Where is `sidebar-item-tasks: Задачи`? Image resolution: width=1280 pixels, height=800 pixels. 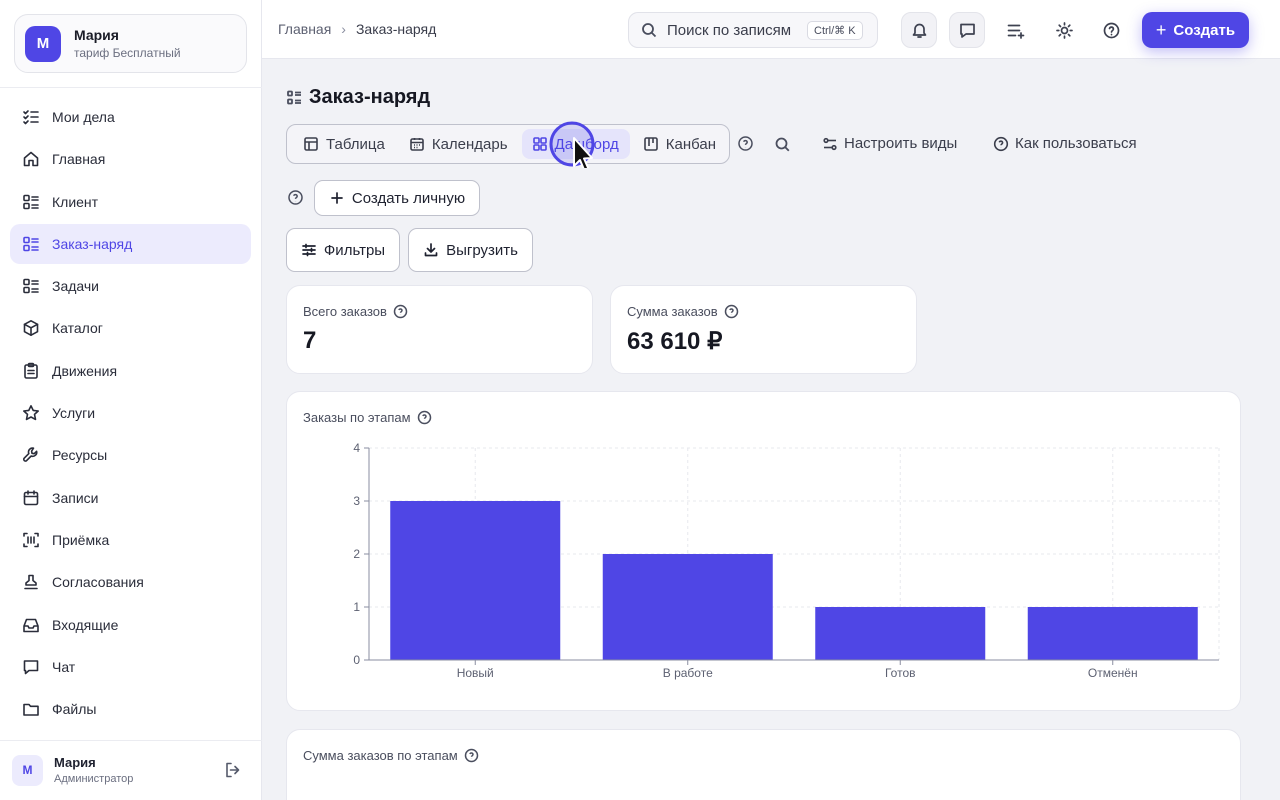
sidebar-item-tasks: Задачи is located at coordinates (130, 286).